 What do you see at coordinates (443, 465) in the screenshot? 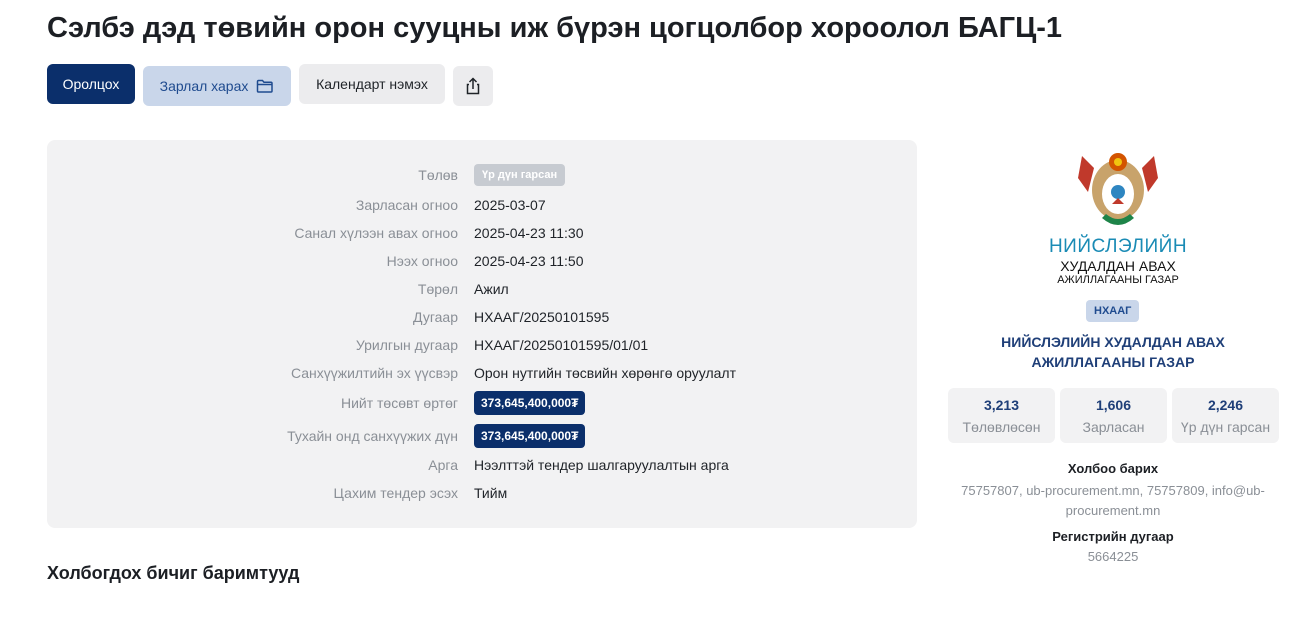
I see `detail-label: Арга` at bounding box center [443, 465].